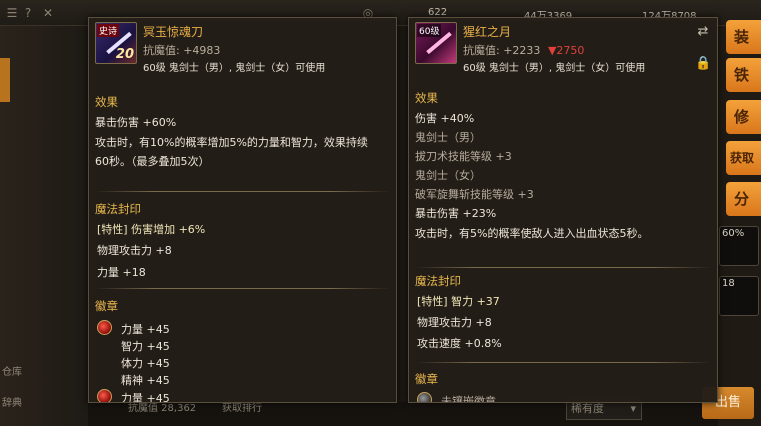 The height and width of the screenshot is (426, 761). Describe the element at coordinates (739, 246) in the screenshot. I see `inventory-slot: 60%` at that location.